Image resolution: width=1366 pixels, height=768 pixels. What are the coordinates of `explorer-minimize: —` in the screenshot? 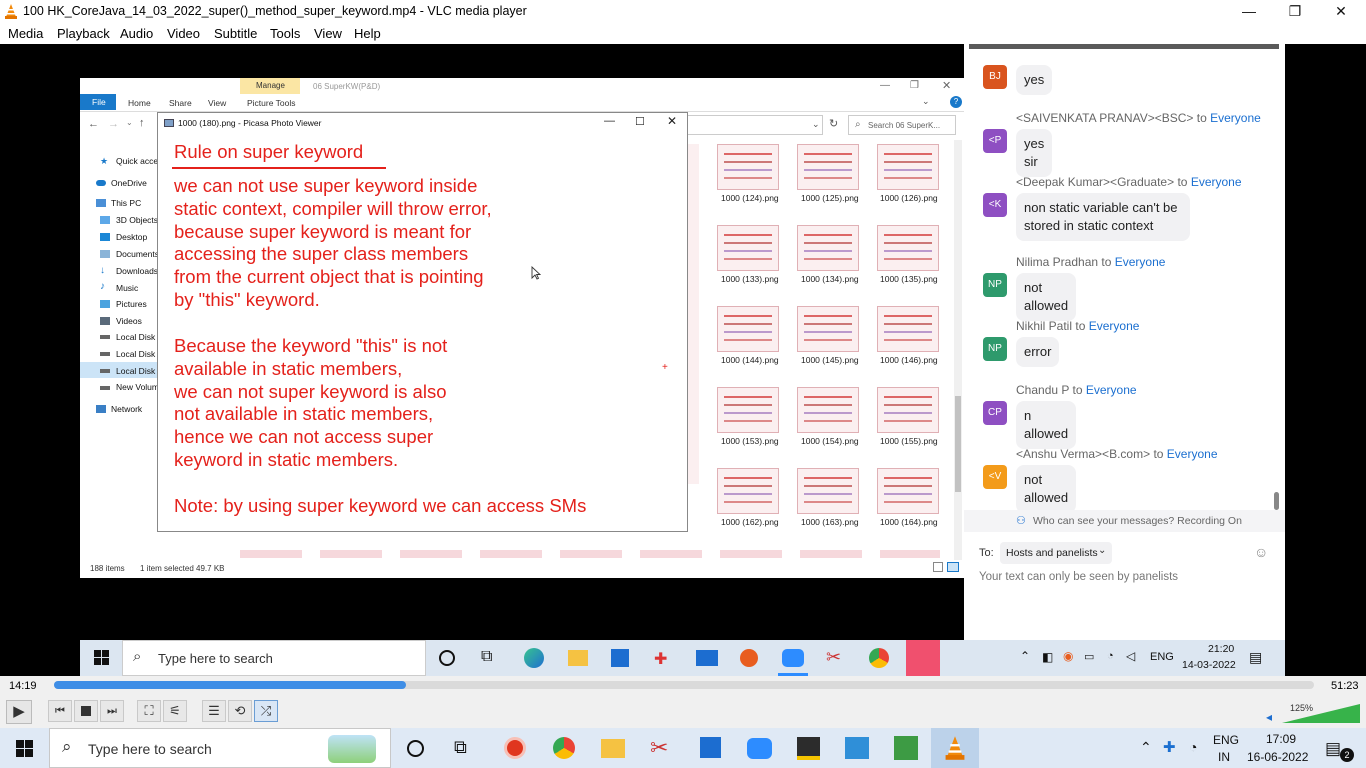 It's located at (885, 85).